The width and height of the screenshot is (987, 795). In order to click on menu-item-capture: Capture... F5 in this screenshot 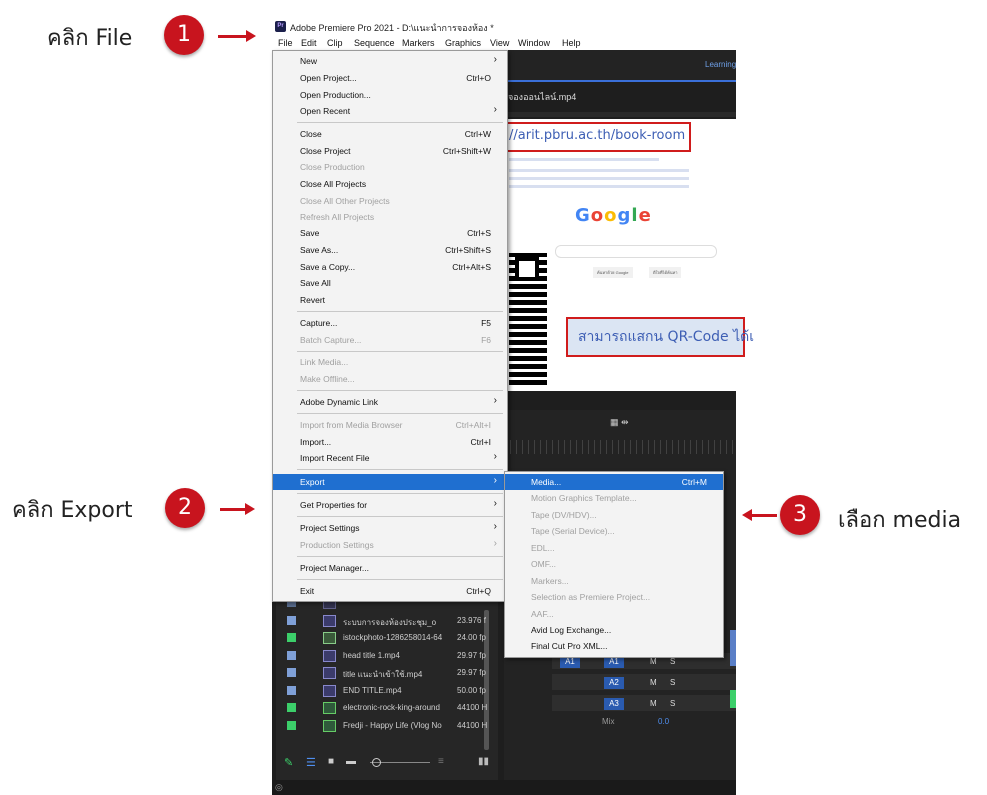, I will do `click(390, 323)`.